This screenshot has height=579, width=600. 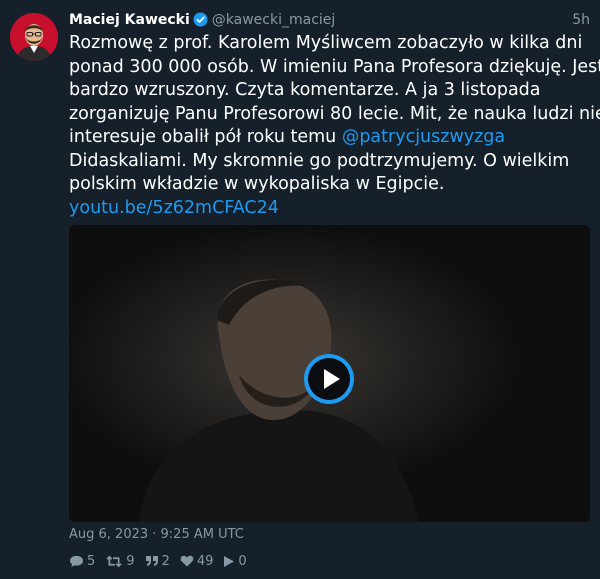 I want to click on quote-stat: 2, so click(x=157, y=561).